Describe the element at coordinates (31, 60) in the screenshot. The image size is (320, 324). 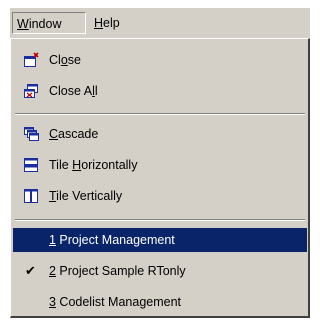
I see `close-window-icon` at that location.